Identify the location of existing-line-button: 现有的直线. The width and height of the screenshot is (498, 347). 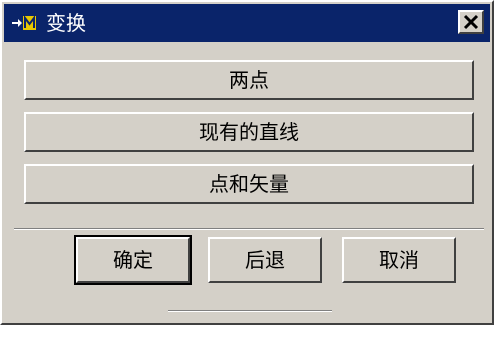
(249, 132).